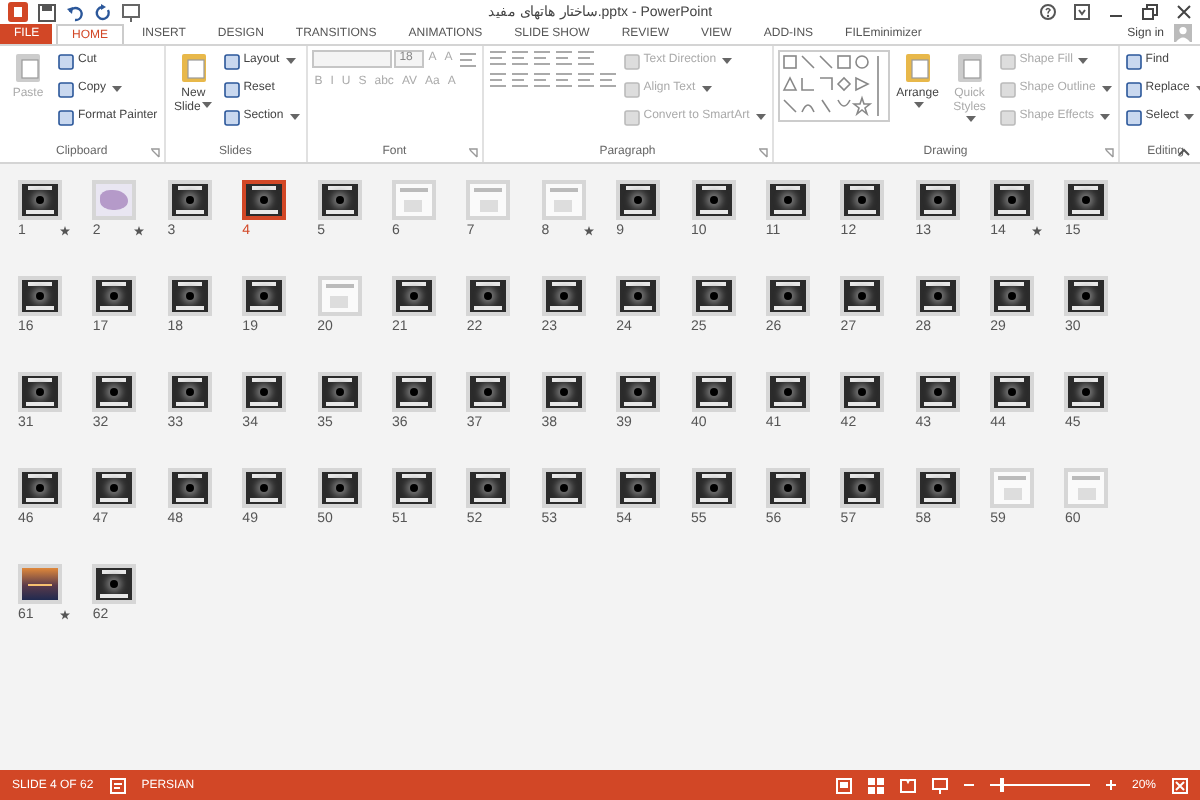 This screenshot has height=800, width=1200. I want to click on restore-icon, so click(1150, 12).